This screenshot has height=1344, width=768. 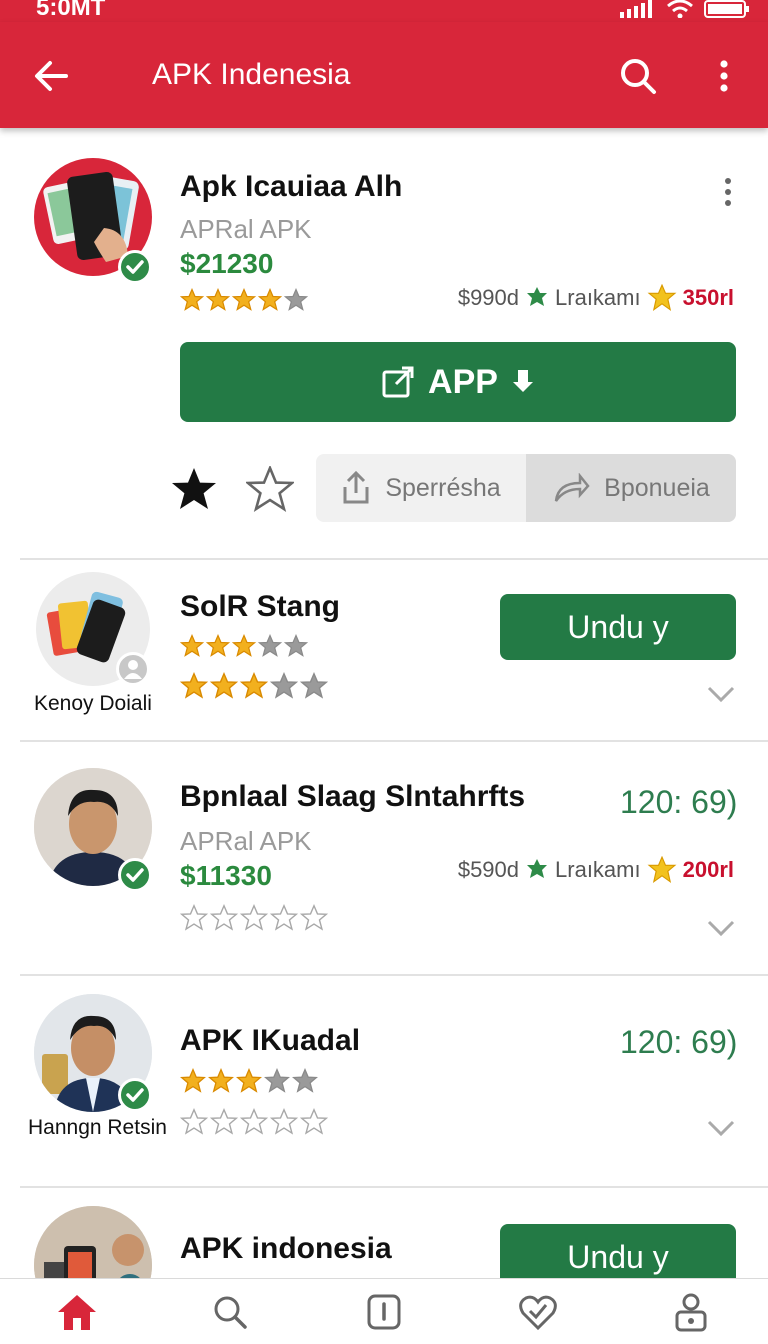 I want to click on app-icon, so click(x=93, y=1242).